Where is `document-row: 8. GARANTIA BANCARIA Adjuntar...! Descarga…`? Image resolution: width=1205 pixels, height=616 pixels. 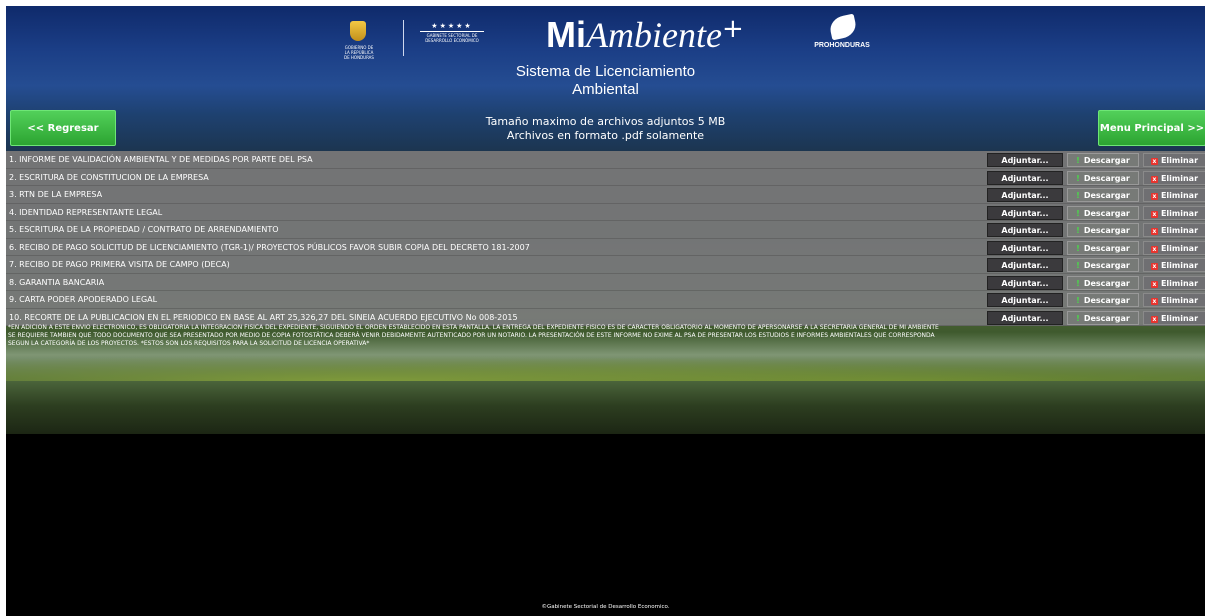 document-row: 8. GARANTIA BANCARIA Adjuntar...! Descarga… is located at coordinates (605, 282).